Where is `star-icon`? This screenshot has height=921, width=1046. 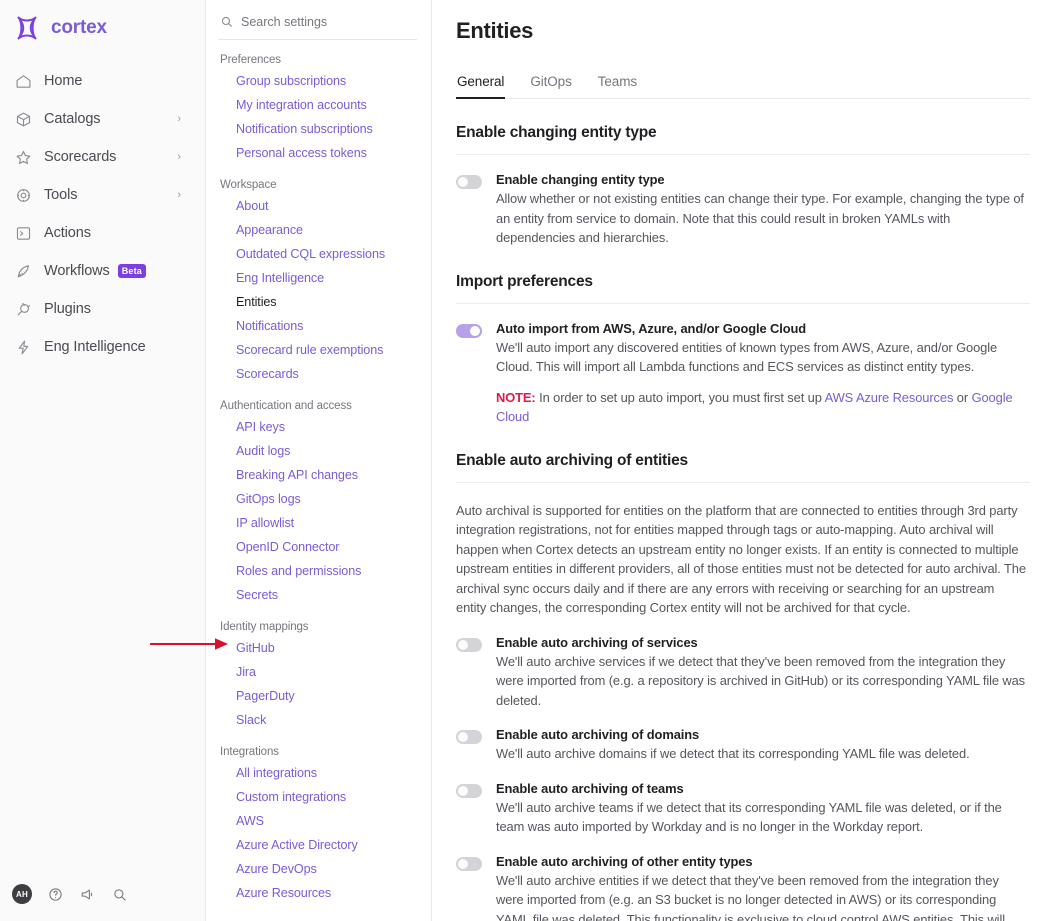 star-icon is located at coordinates (23, 157).